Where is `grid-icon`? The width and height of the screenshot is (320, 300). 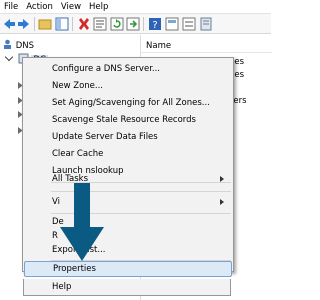 grid-icon is located at coordinates (172, 24).